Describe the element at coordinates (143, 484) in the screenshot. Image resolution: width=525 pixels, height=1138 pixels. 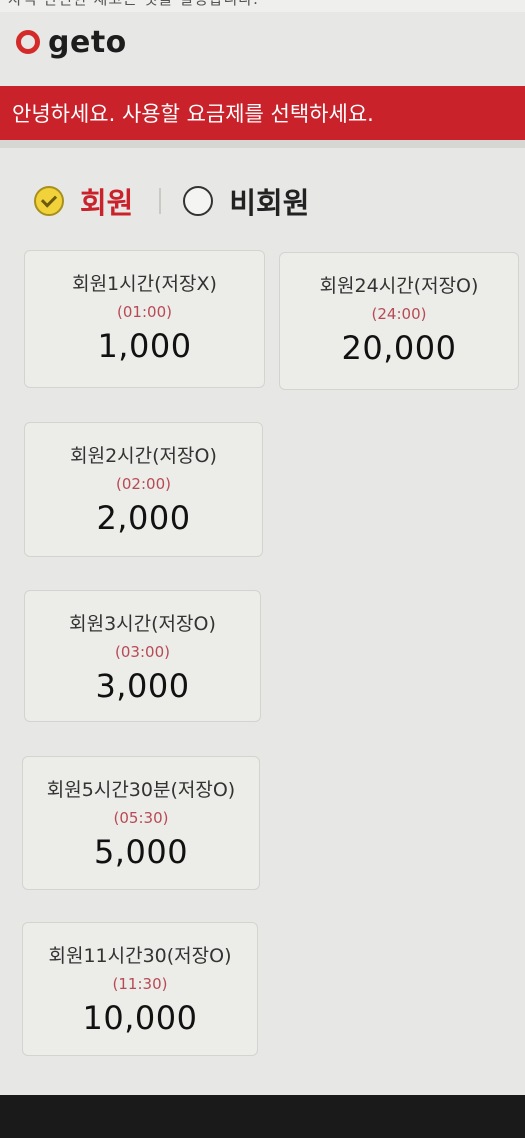
I see `plan-time: (02:00)` at that location.